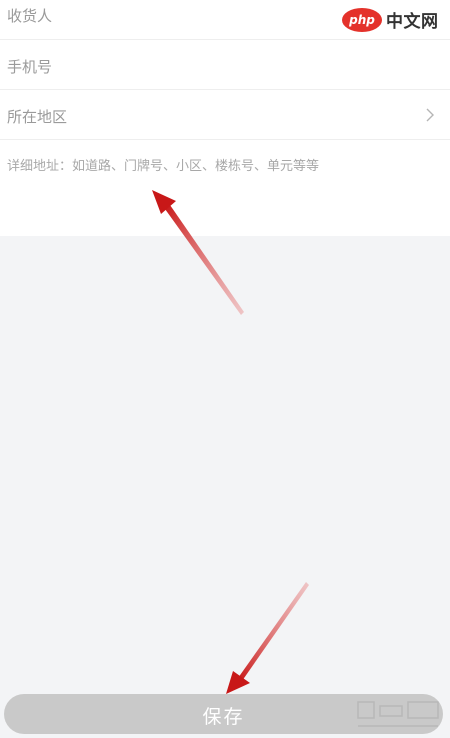  What do you see at coordinates (163, 166) in the screenshot?
I see `detail-address-placeholder: 详细地址：如道路、门牌号、小区、楼栋号、单元等等` at bounding box center [163, 166].